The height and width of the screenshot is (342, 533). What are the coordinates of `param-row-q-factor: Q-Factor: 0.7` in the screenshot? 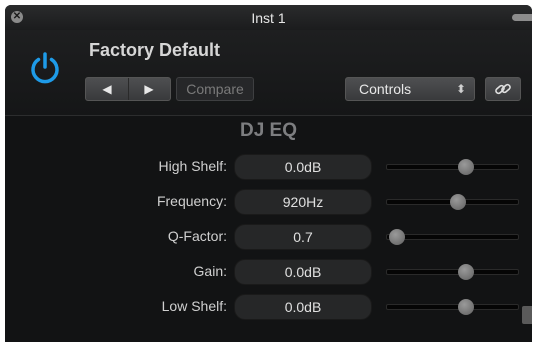 It's located at (268, 237).